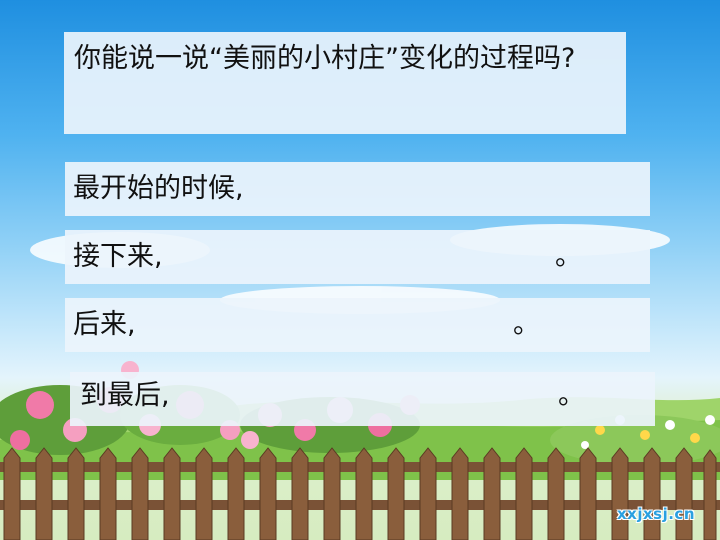  Describe the element at coordinates (357, 189) in the screenshot. I see `prompt-box-first: 最开始的时候,` at that location.